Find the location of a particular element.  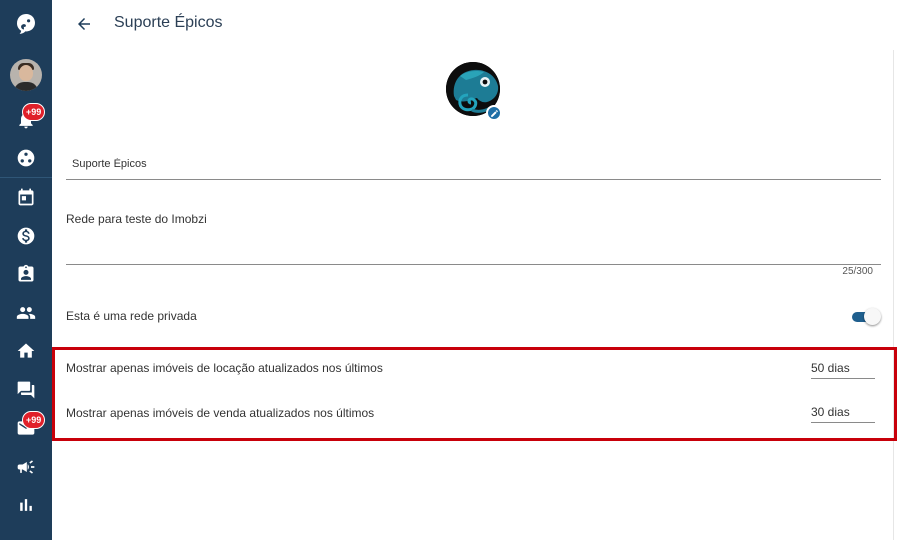

private-network-toggle is located at coordinates (866, 317).